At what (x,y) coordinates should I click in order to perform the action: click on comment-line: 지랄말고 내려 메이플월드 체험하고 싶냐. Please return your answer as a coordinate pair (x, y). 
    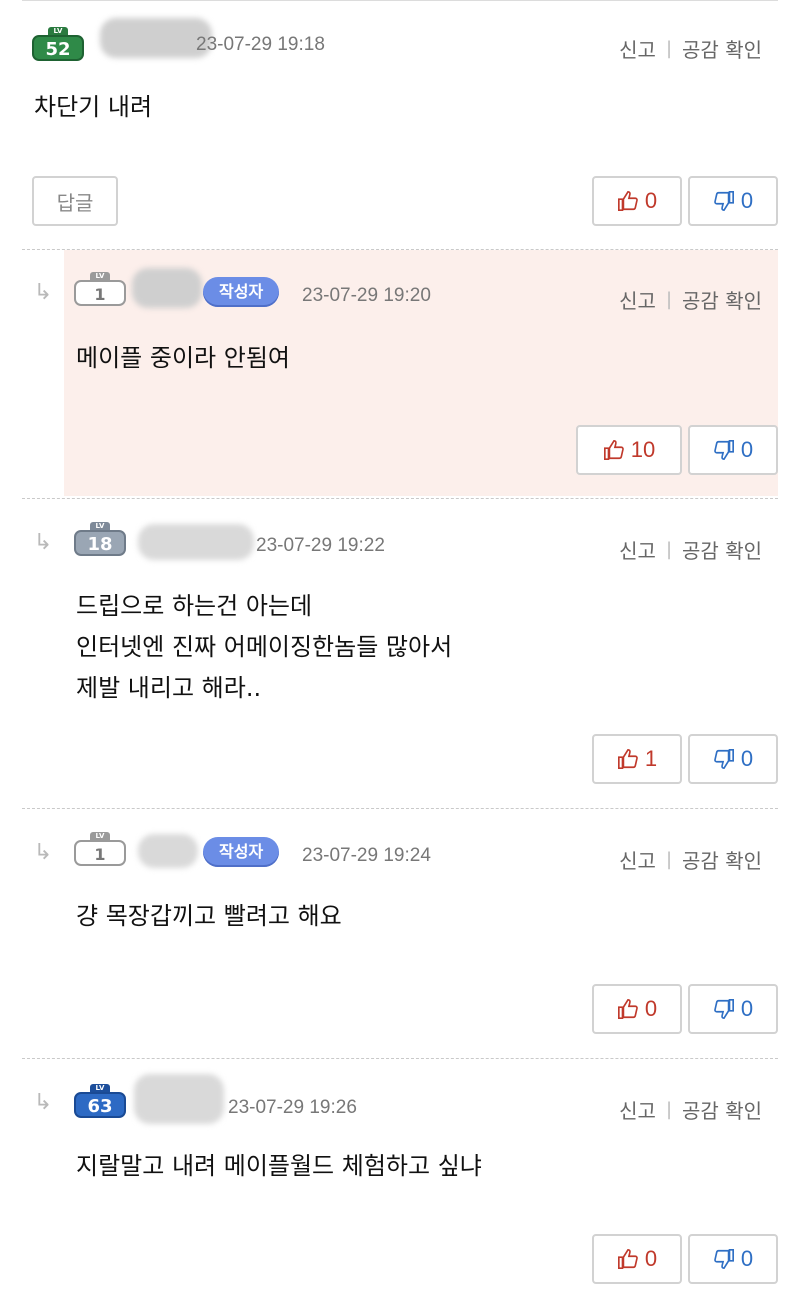
    Looking at the image, I should click on (279, 1166).